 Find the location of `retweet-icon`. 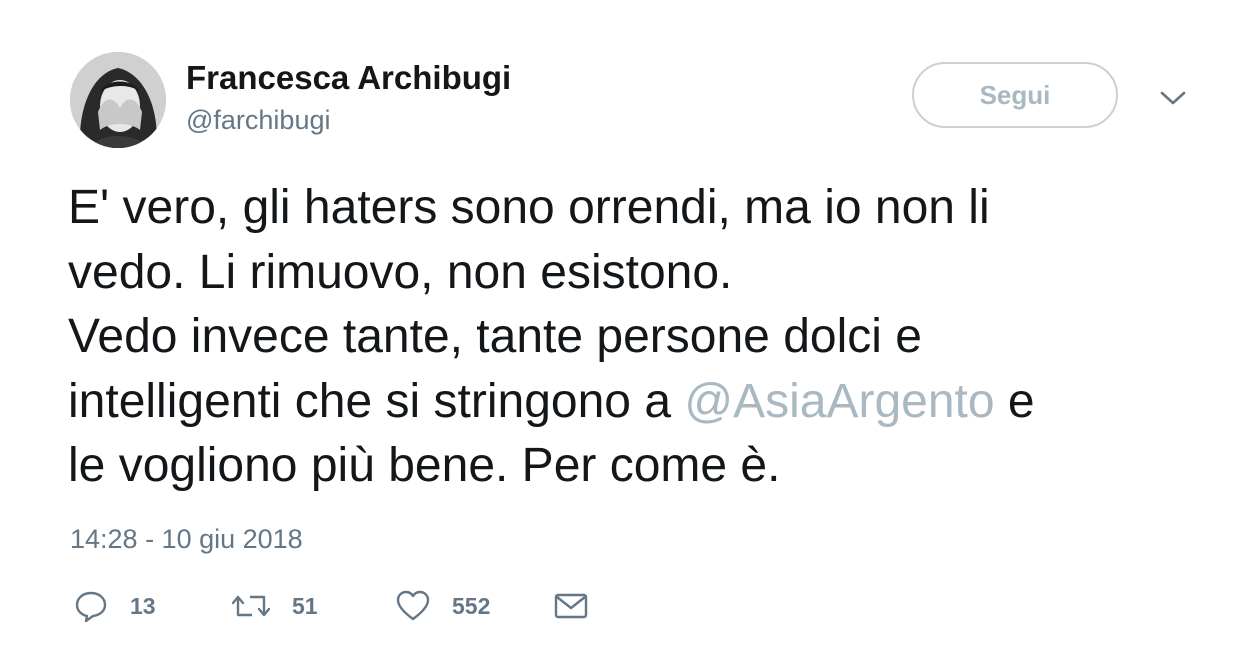

retweet-icon is located at coordinates (251, 606).